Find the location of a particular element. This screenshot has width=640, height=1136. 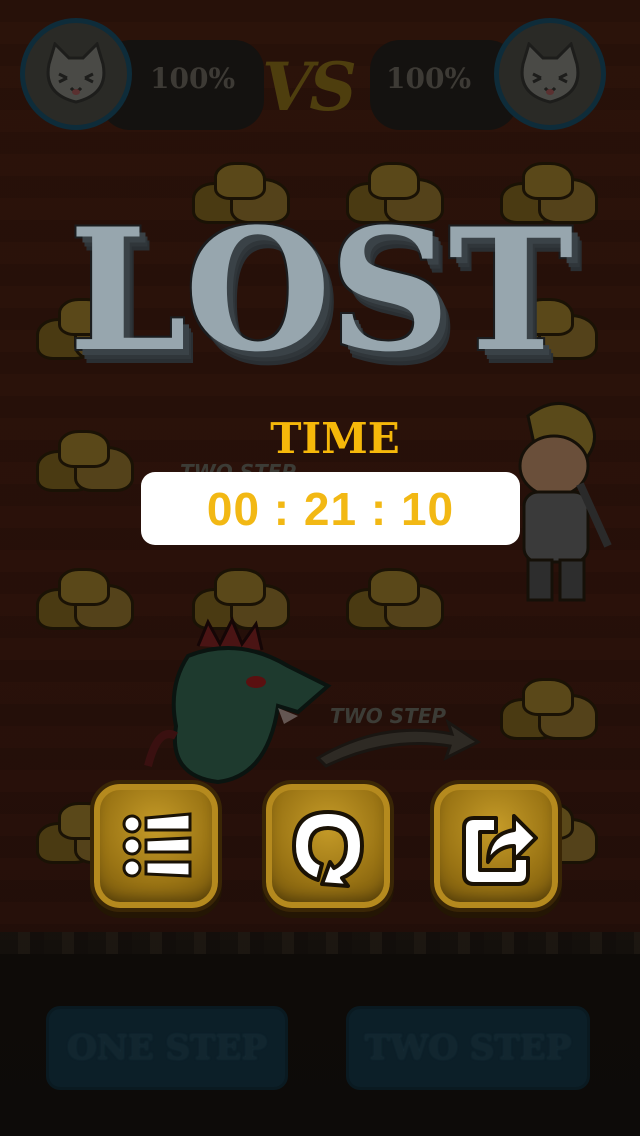

time-value: 00 : 21 : 10 is located at coordinates (330, 508).